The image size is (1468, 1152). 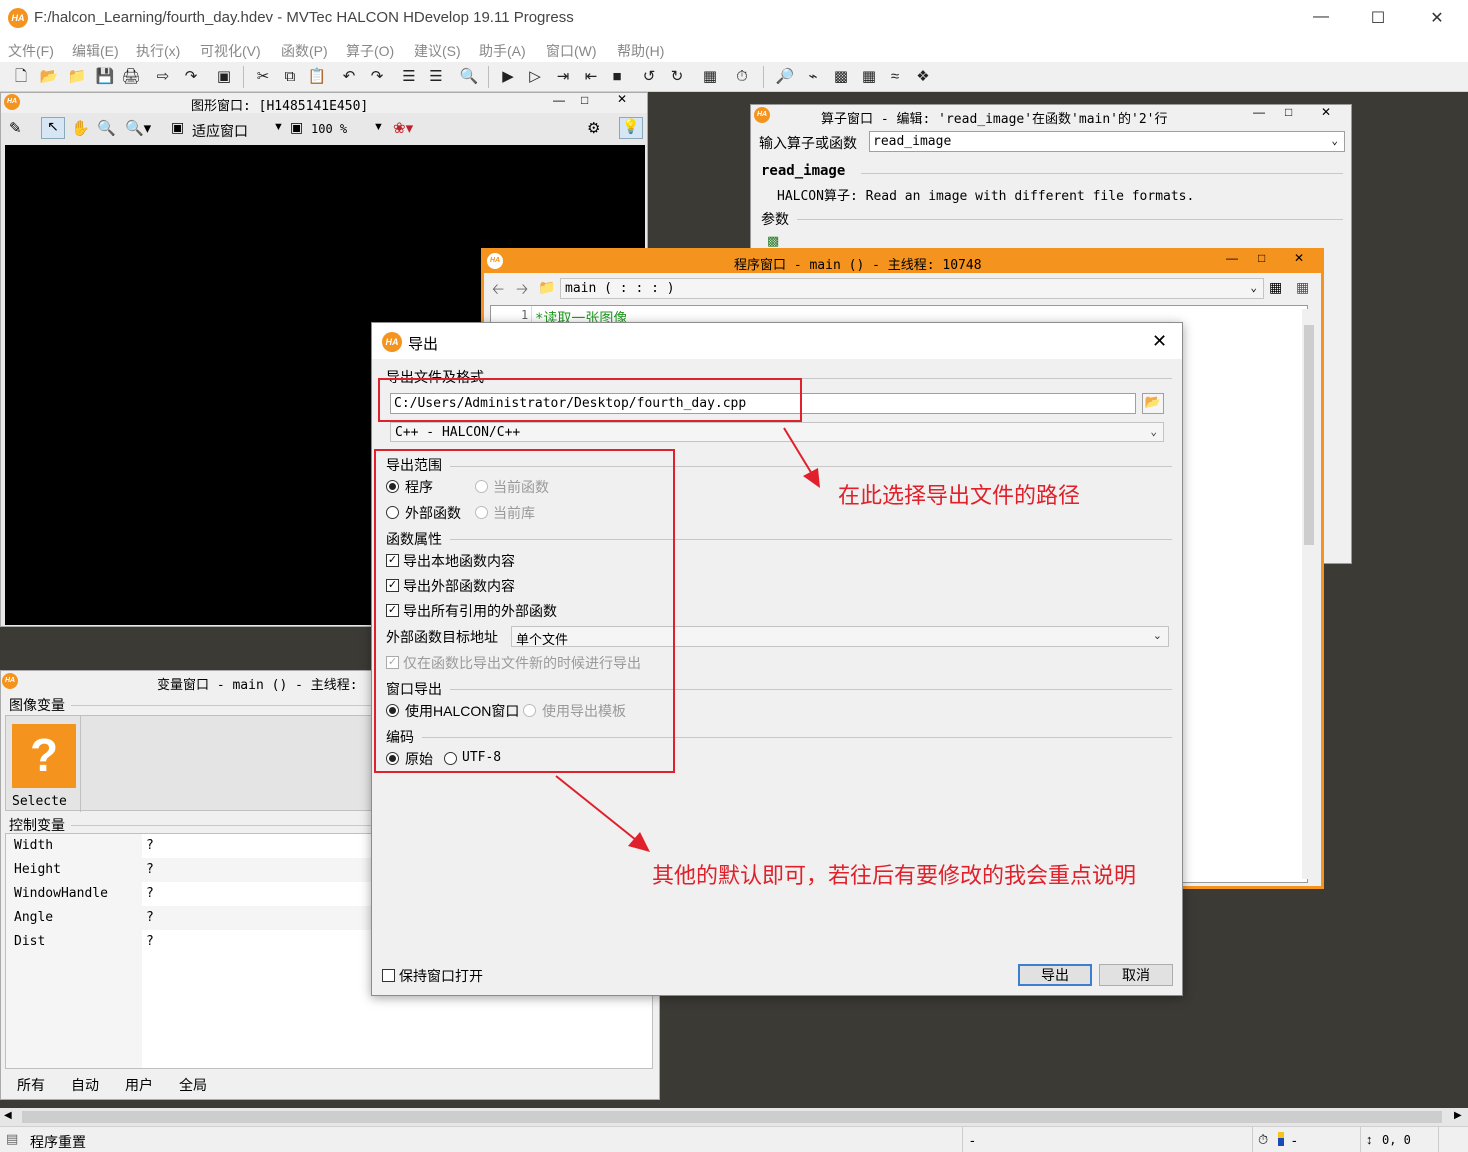 I want to click on scrollbar-thumb, so click(x=732, y=1117).